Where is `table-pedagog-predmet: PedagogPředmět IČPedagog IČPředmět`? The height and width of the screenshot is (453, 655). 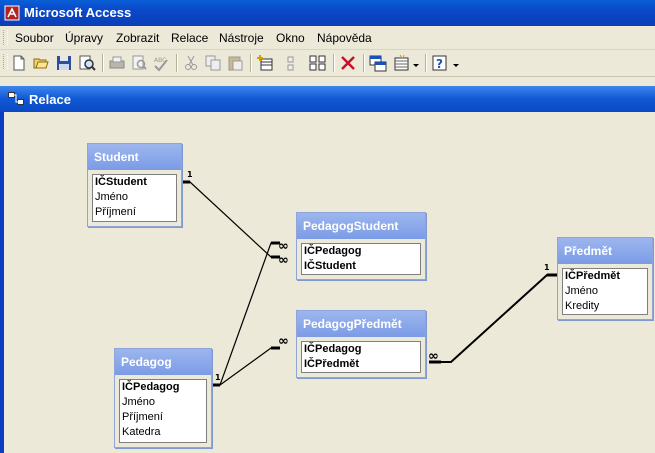
table-pedagog-predmet: PedagogPředmět IČPedagog IČPředmět is located at coordinates (361, 344).